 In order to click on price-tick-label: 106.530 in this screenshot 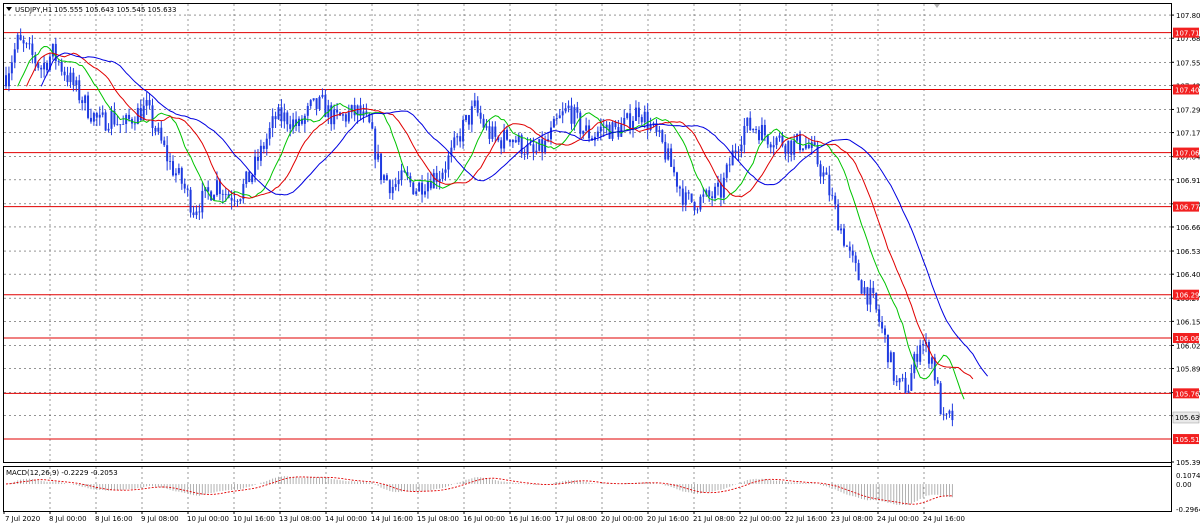, I will do `click(1188, 252)`.